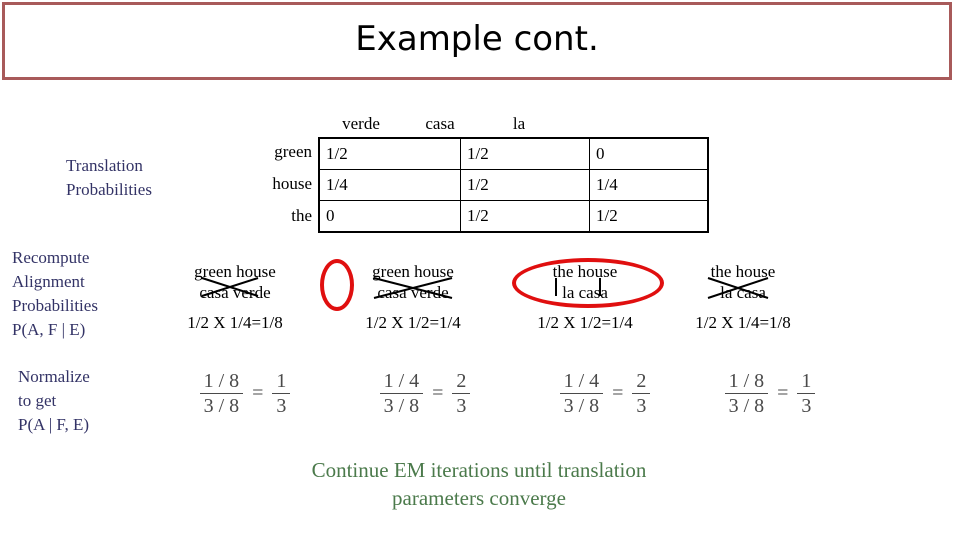 The height and width of the screenshot is (540, 958). Describe the element at coordinates (413, 322) in the screenshot. I see `alignment-probability-product: 1/2 X 1/2=1/4` at that location.